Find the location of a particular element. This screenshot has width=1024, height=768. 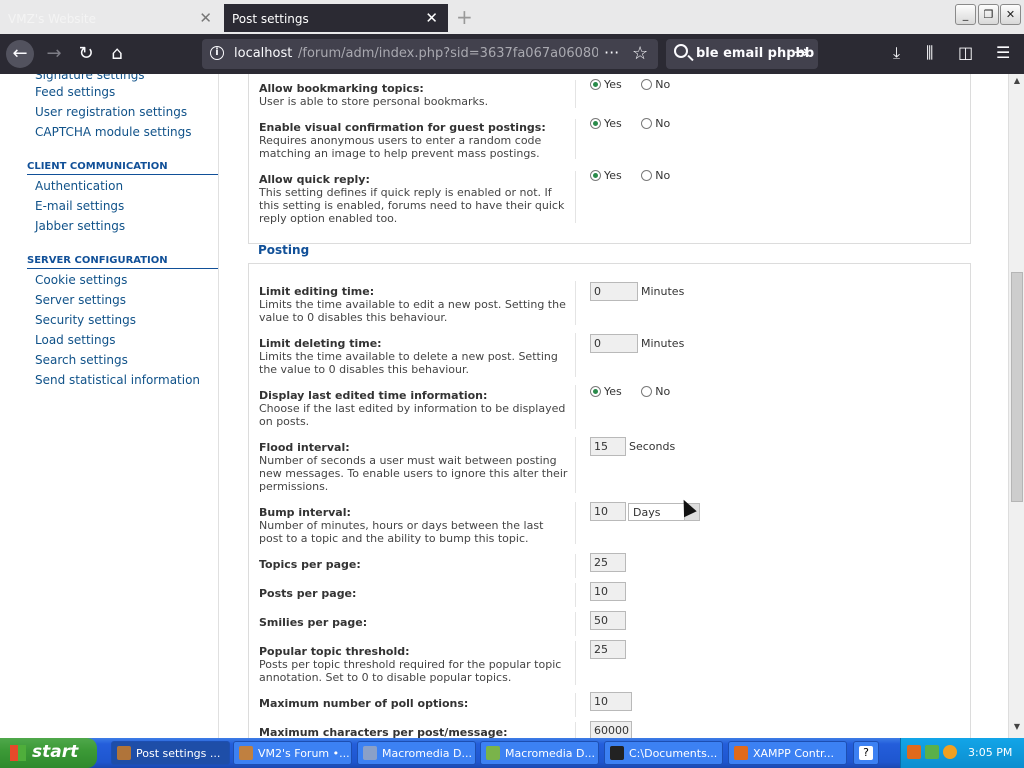

menu-link-cookie-settings: Cookie settings is located at coordinates (81, 280).